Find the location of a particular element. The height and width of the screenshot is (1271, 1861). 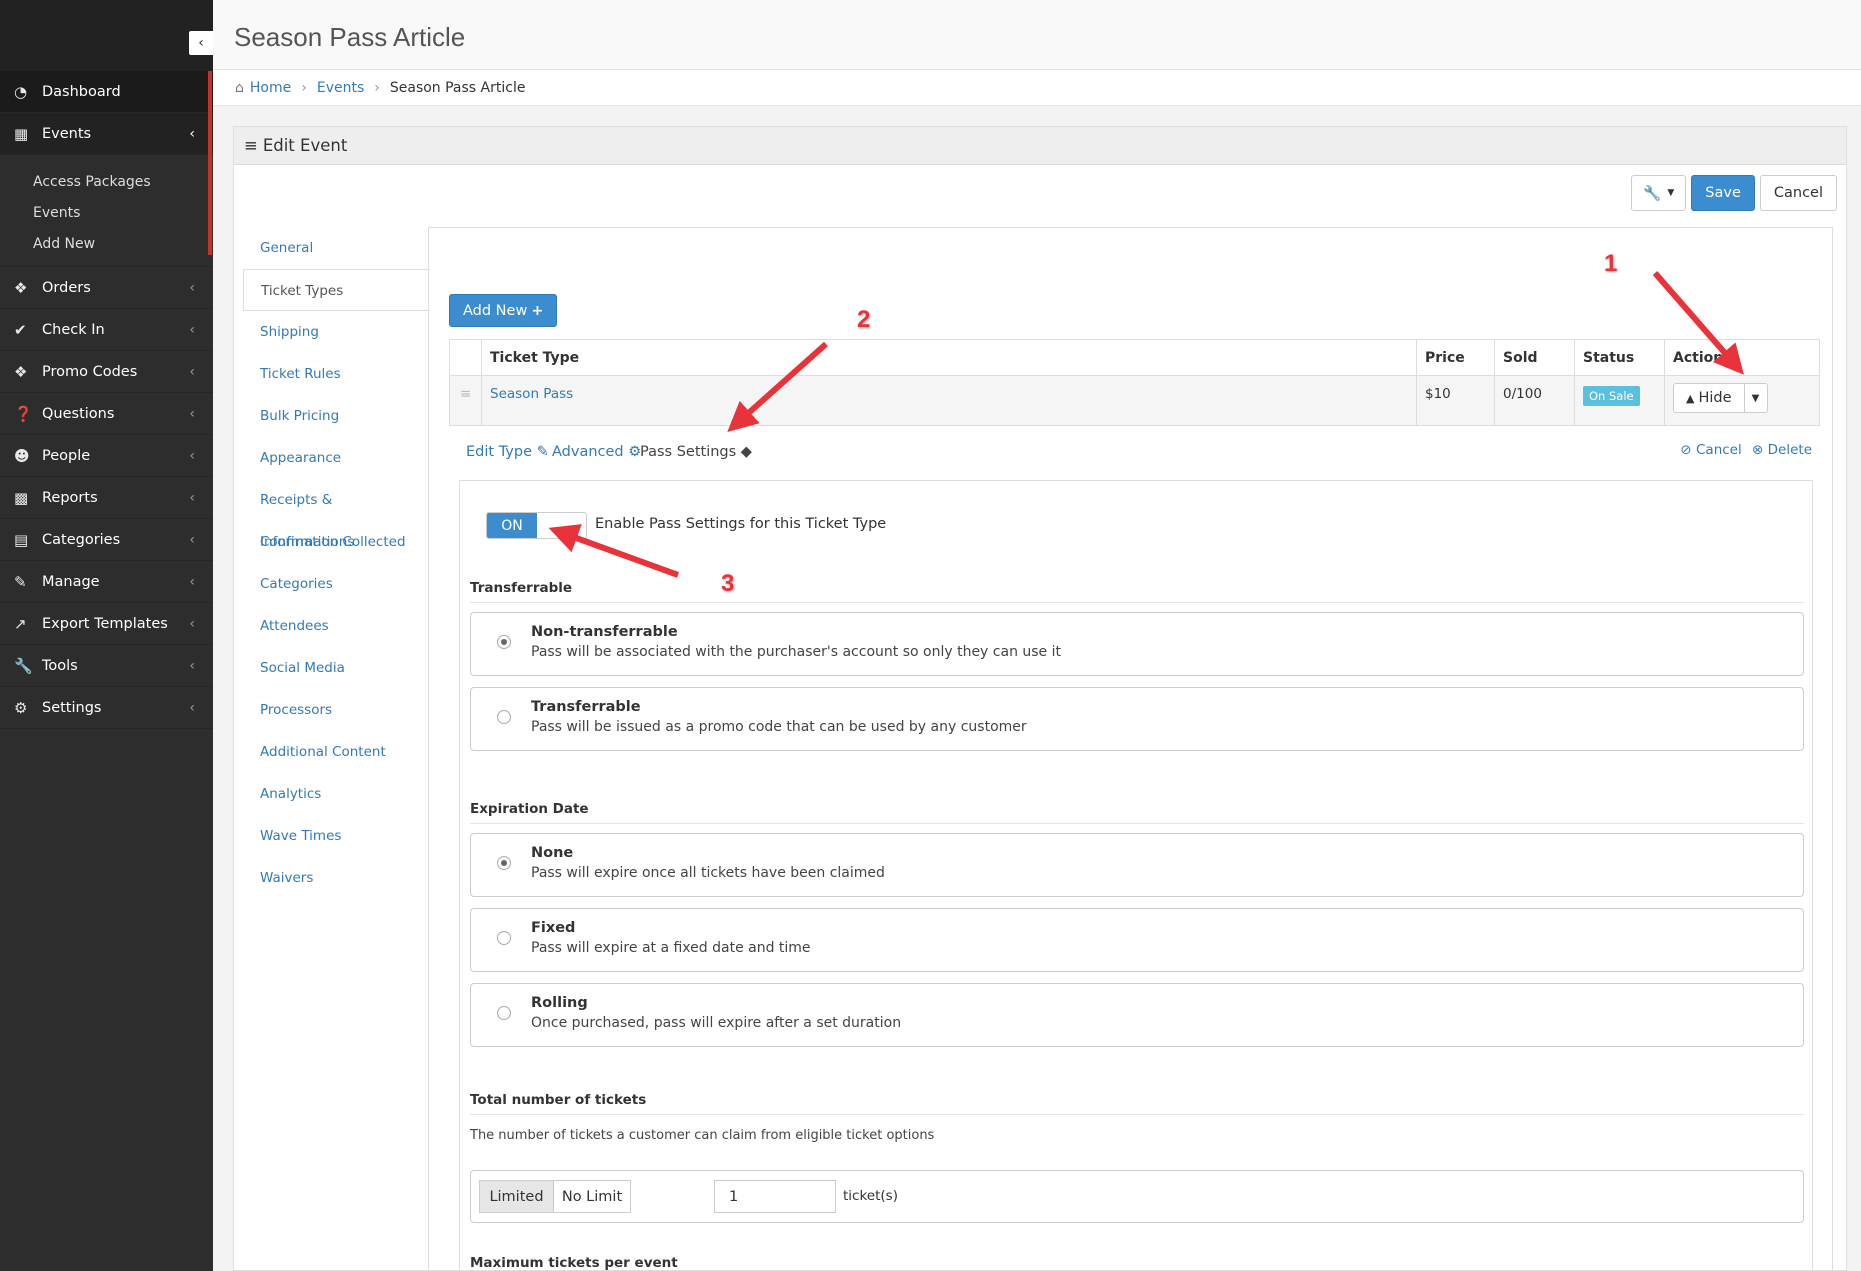

add-new-ticket-type-button: Add New + is located at coordinates (503, 310).